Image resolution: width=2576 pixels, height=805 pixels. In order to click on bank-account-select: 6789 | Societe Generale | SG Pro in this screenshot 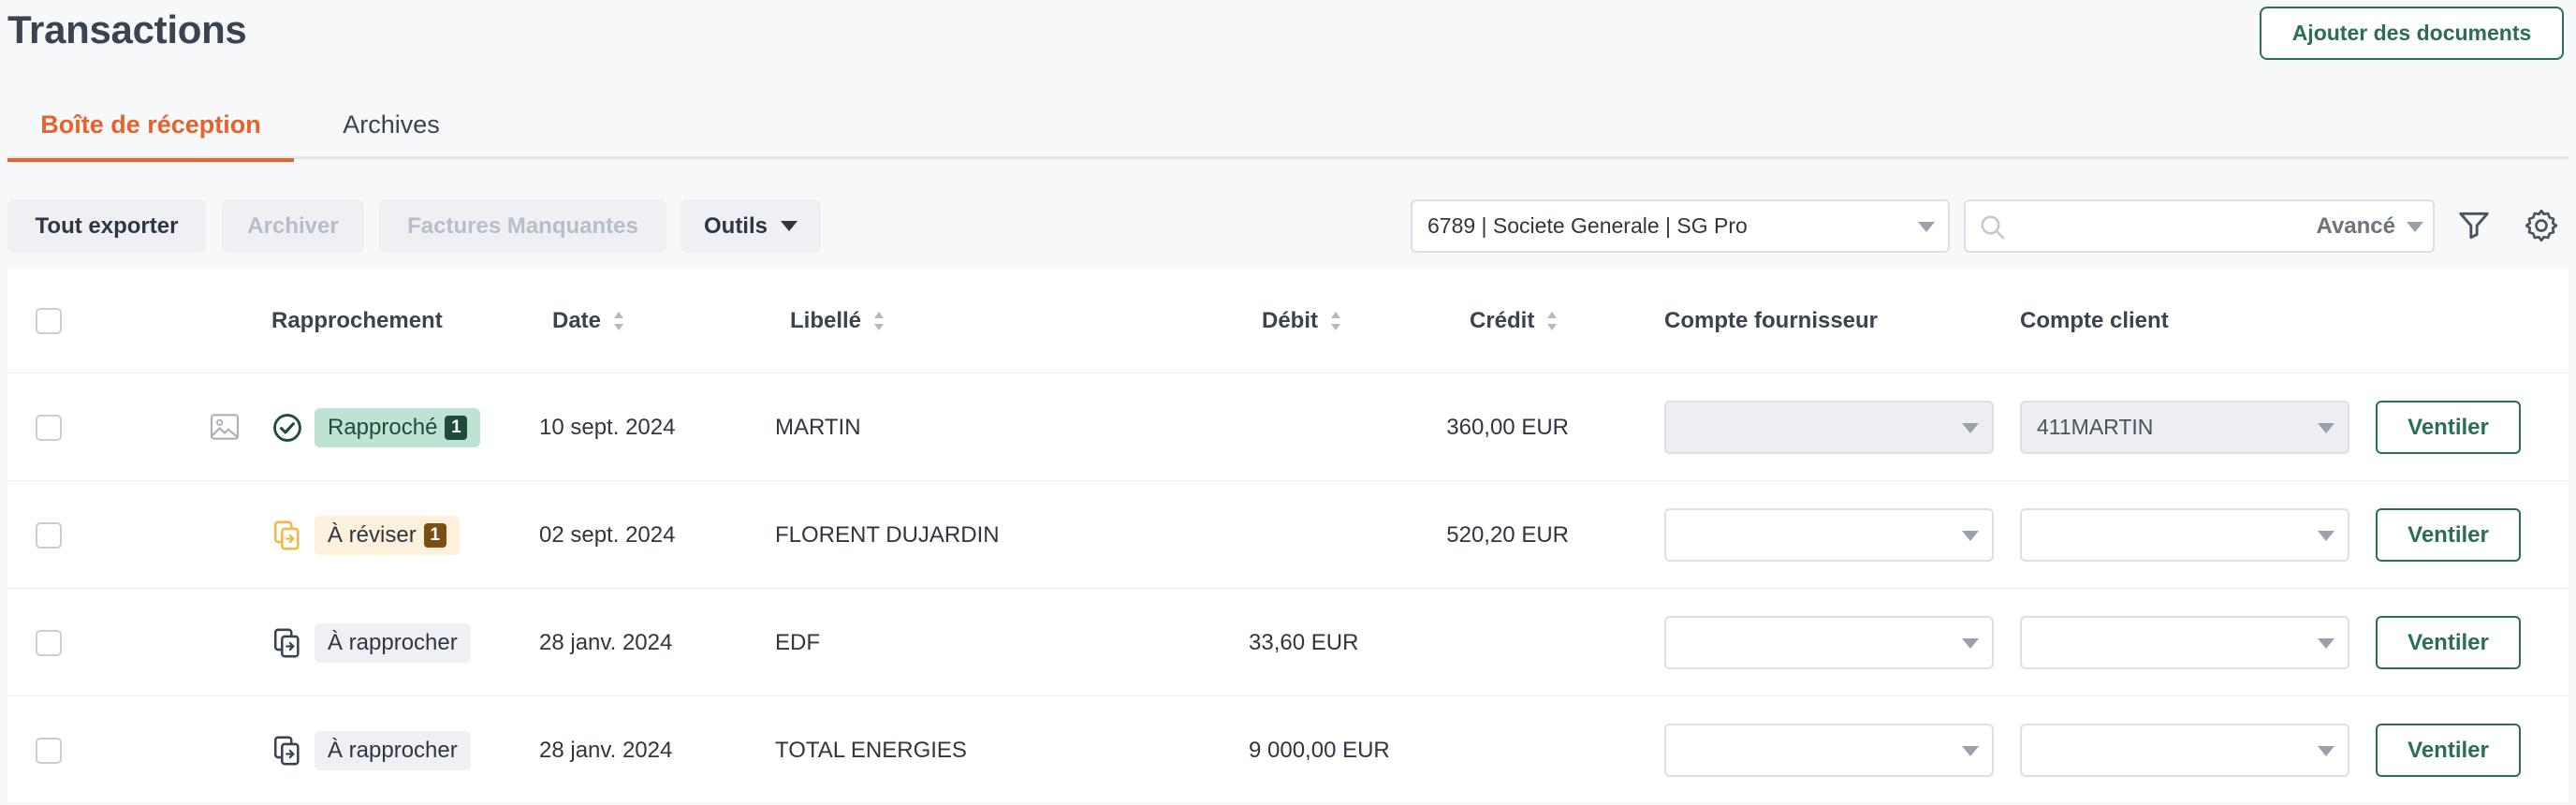, I will do `click(1680, 226)`.